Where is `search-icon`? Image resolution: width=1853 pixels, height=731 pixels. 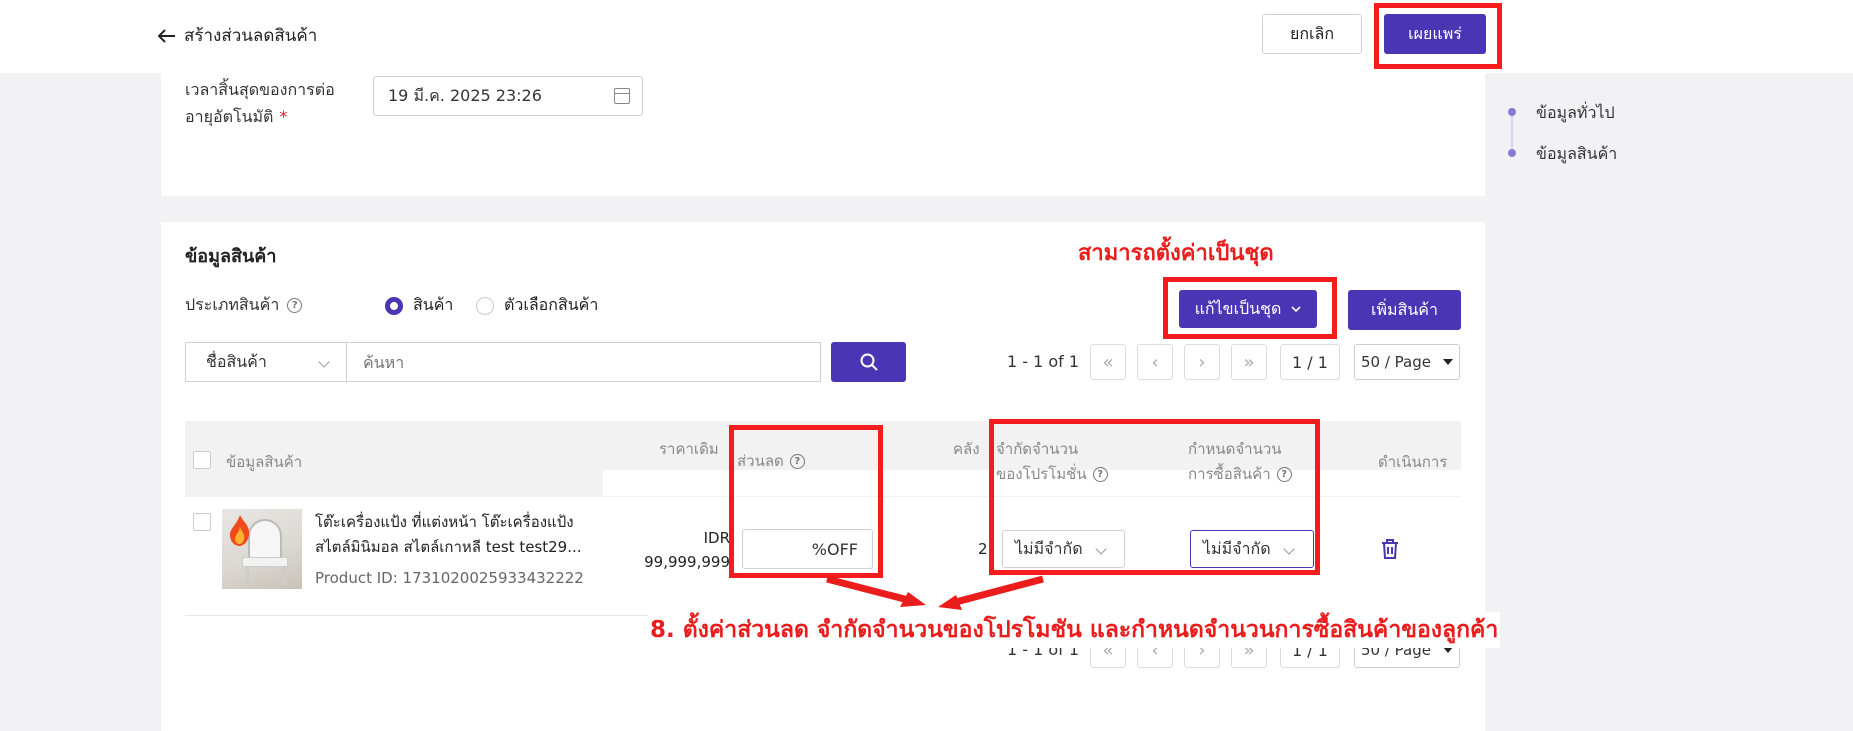 search-icon is located at coordinates (869, 362).